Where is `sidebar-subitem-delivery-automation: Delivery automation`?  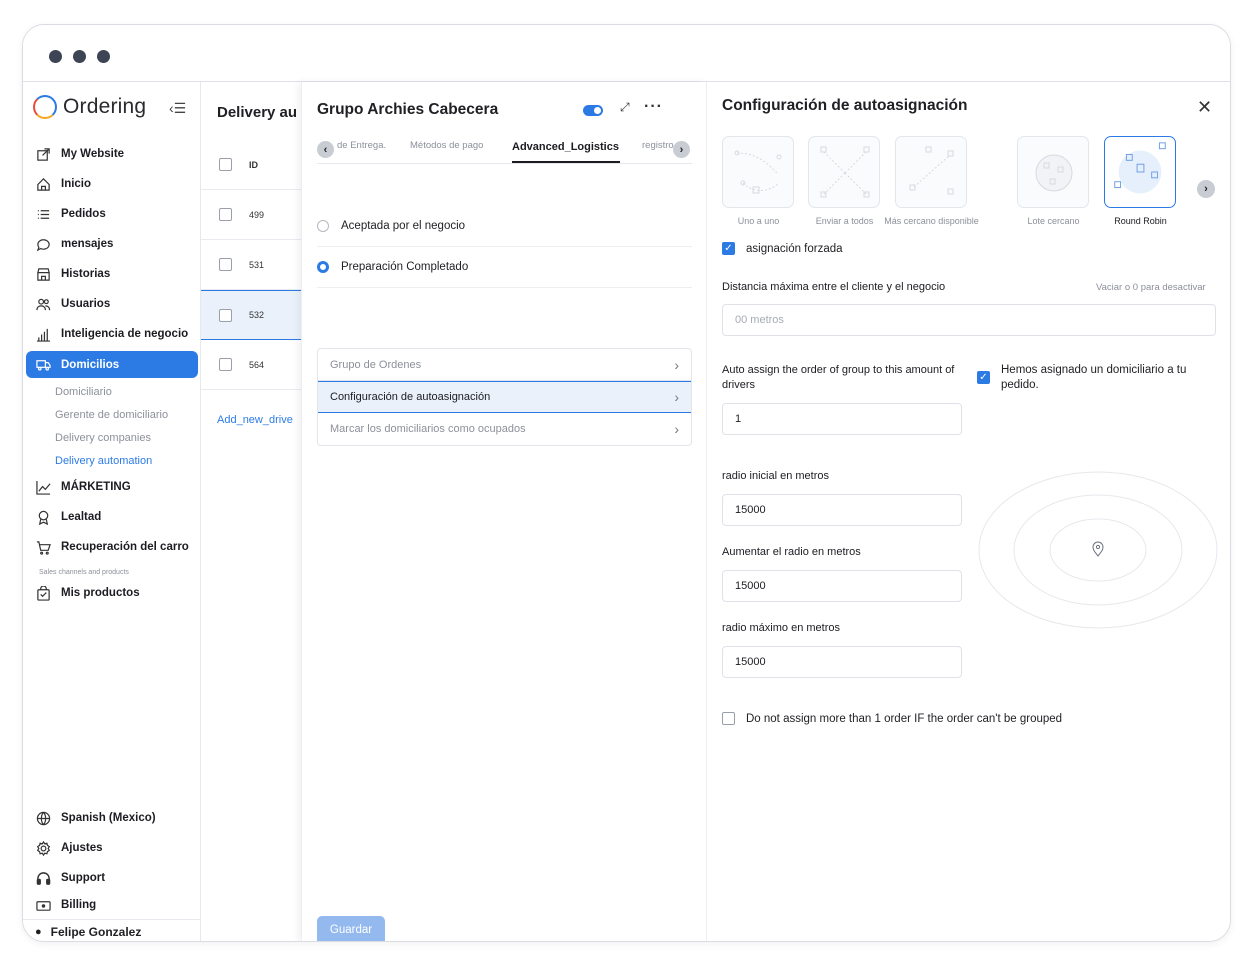 sidebar-subitem-delivery-automation: Delivery automation is located at coordinates (112, 460).